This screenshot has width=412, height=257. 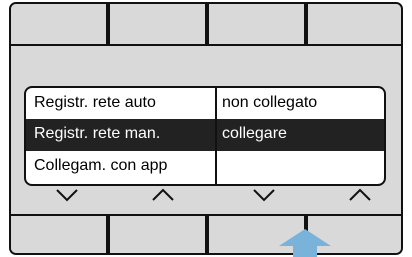 I want to click on menu-row-collegam-con-app: Collegam. con app, so click(x=205, y=167).